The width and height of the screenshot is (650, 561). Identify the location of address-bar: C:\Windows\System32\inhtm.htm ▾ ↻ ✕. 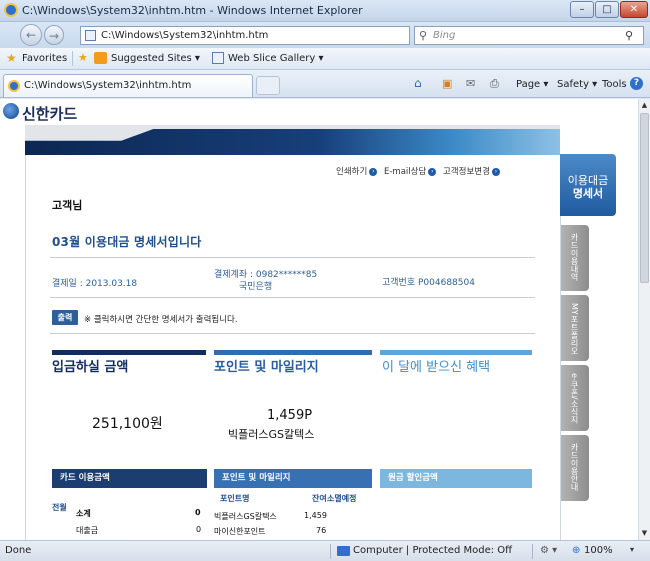
(284, 35).